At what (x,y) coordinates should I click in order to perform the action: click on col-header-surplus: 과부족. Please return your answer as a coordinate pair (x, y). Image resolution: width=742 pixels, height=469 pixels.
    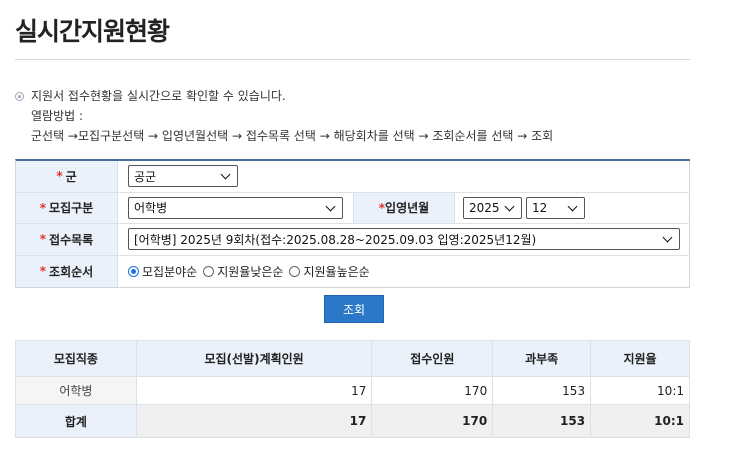
    Looking at the image, I should click on (542, 358).